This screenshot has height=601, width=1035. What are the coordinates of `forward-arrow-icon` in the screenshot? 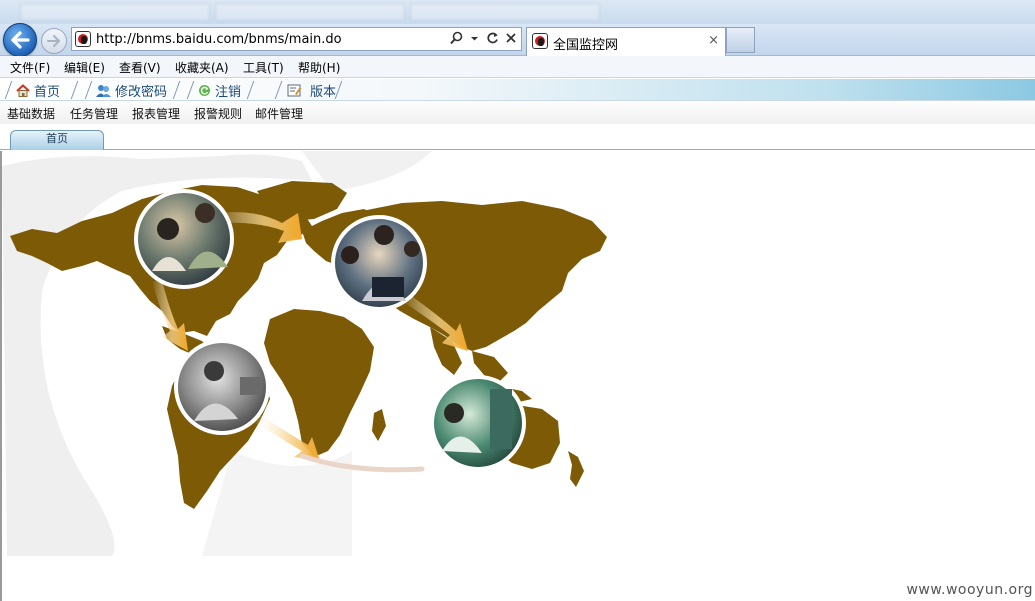 It's located at (53, 41).